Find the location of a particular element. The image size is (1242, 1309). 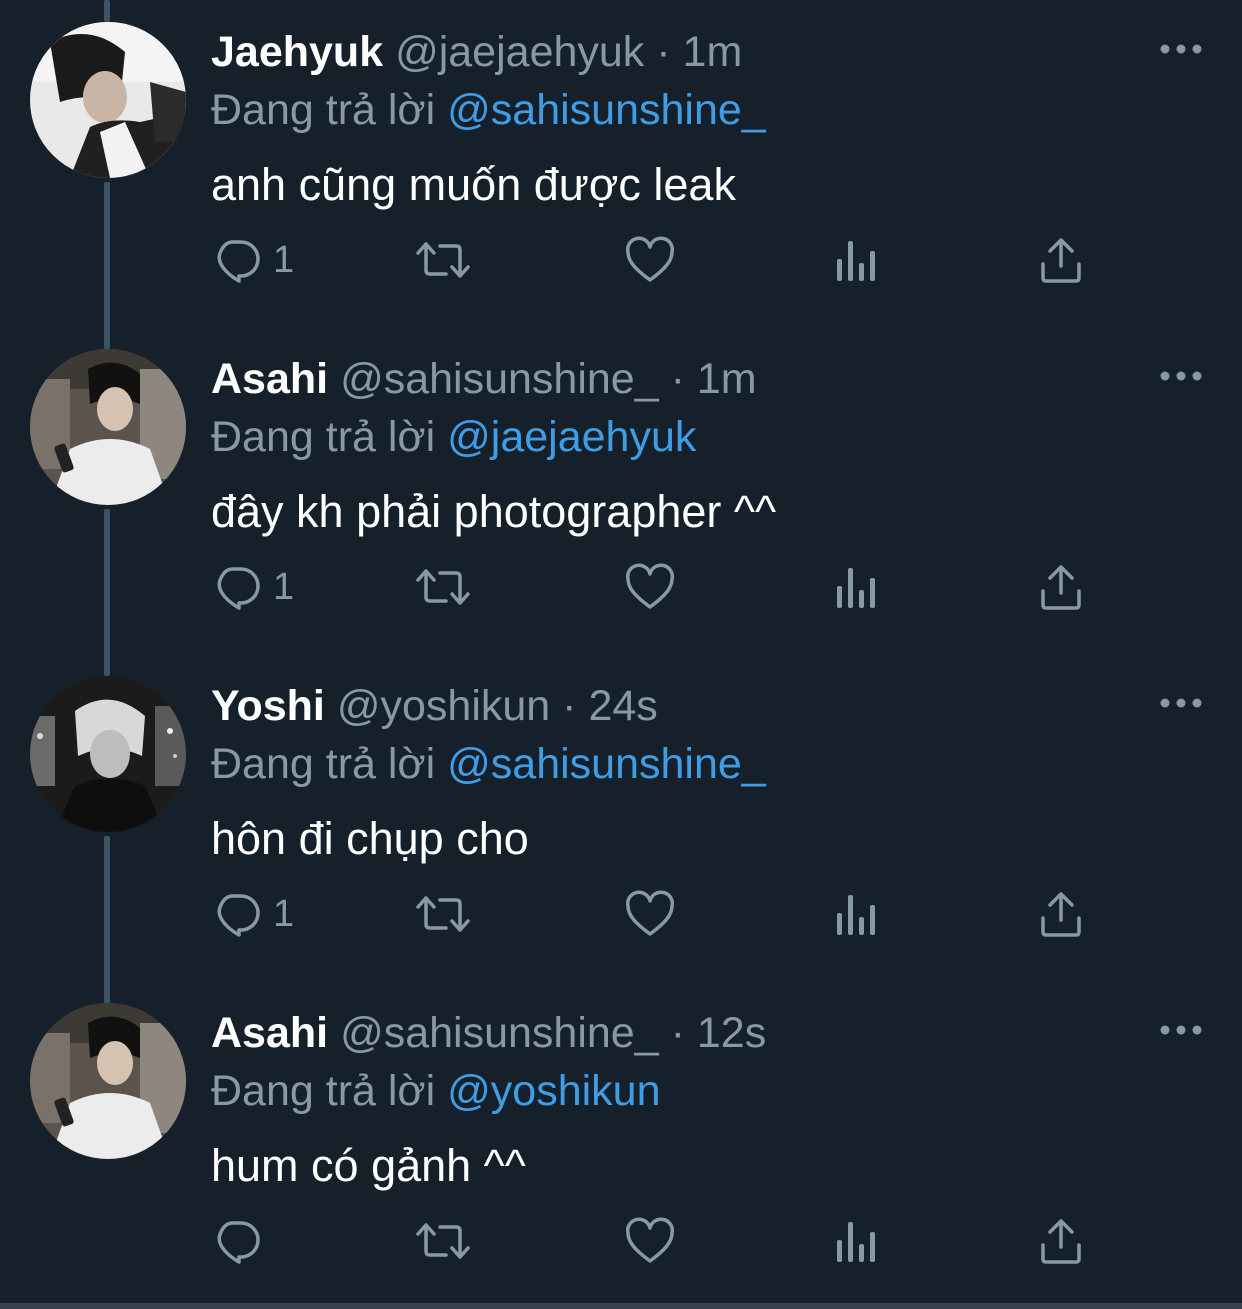

tweet-text: anh cũng muốn được leak is located at coordinates (473, 184).